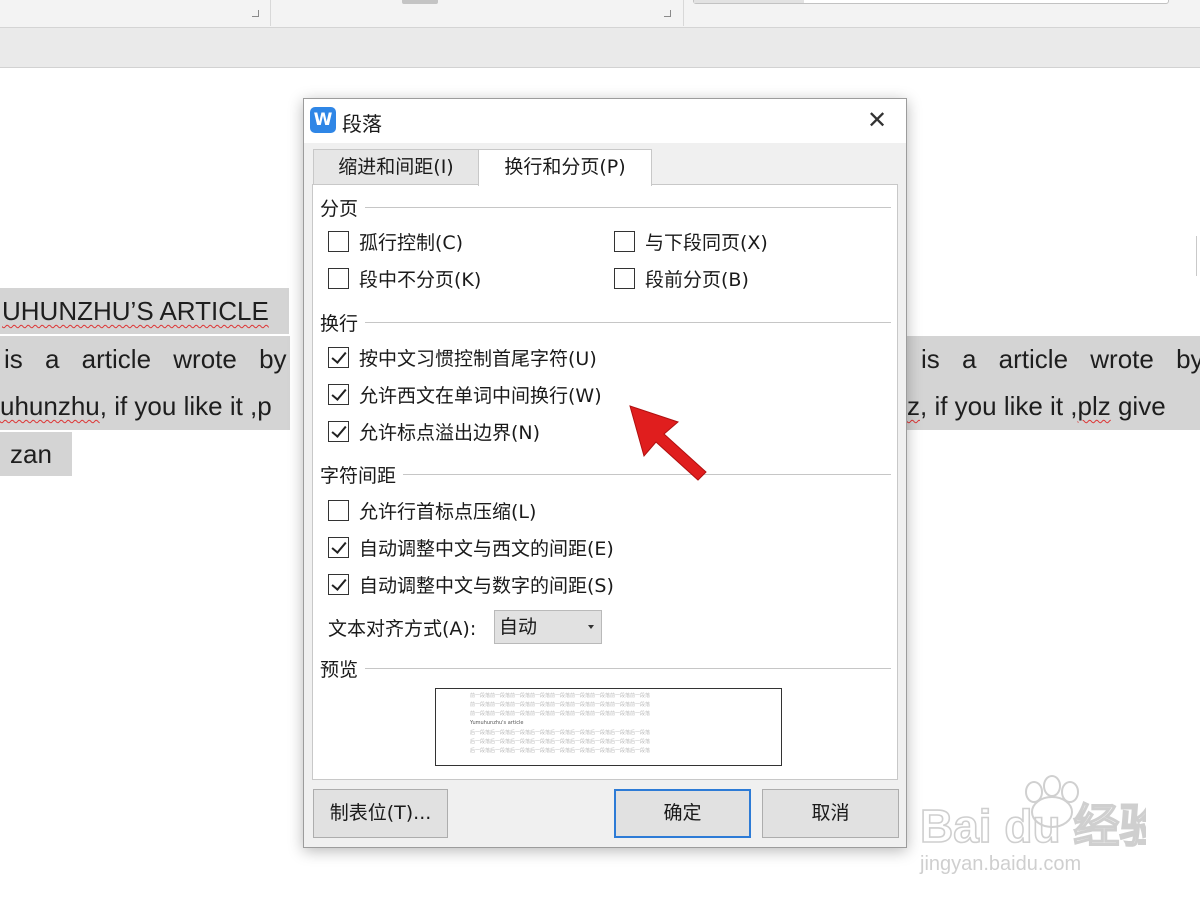 The width and height of the screenshot is (1200, 900). I want to click on doc-heading-text: UHUNZHU’S ARTICLE, so click(135, 311).